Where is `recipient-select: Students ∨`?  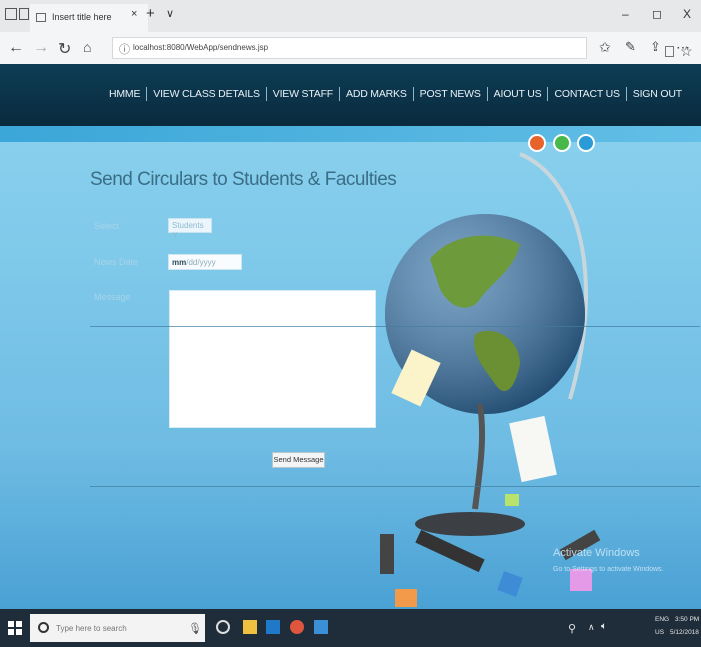
recipient-select: Students ∨ is located at coordinates (190, 228).